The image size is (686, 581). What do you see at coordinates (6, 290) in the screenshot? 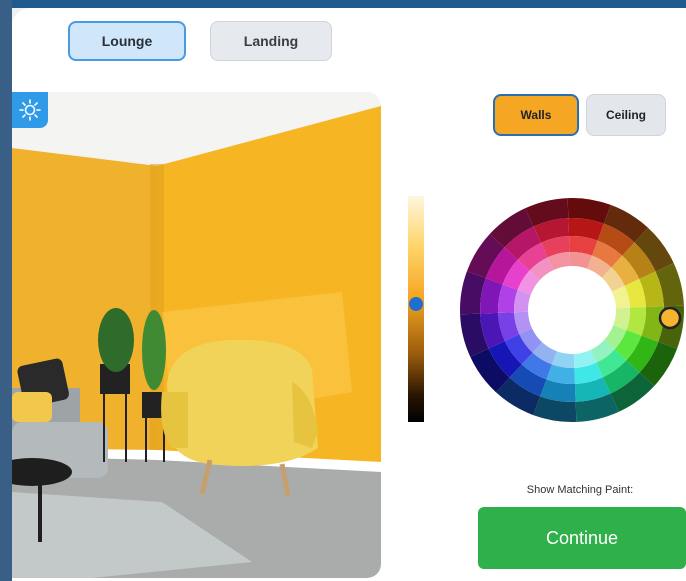
I see `side-strip` at bounding box center [6, 290].